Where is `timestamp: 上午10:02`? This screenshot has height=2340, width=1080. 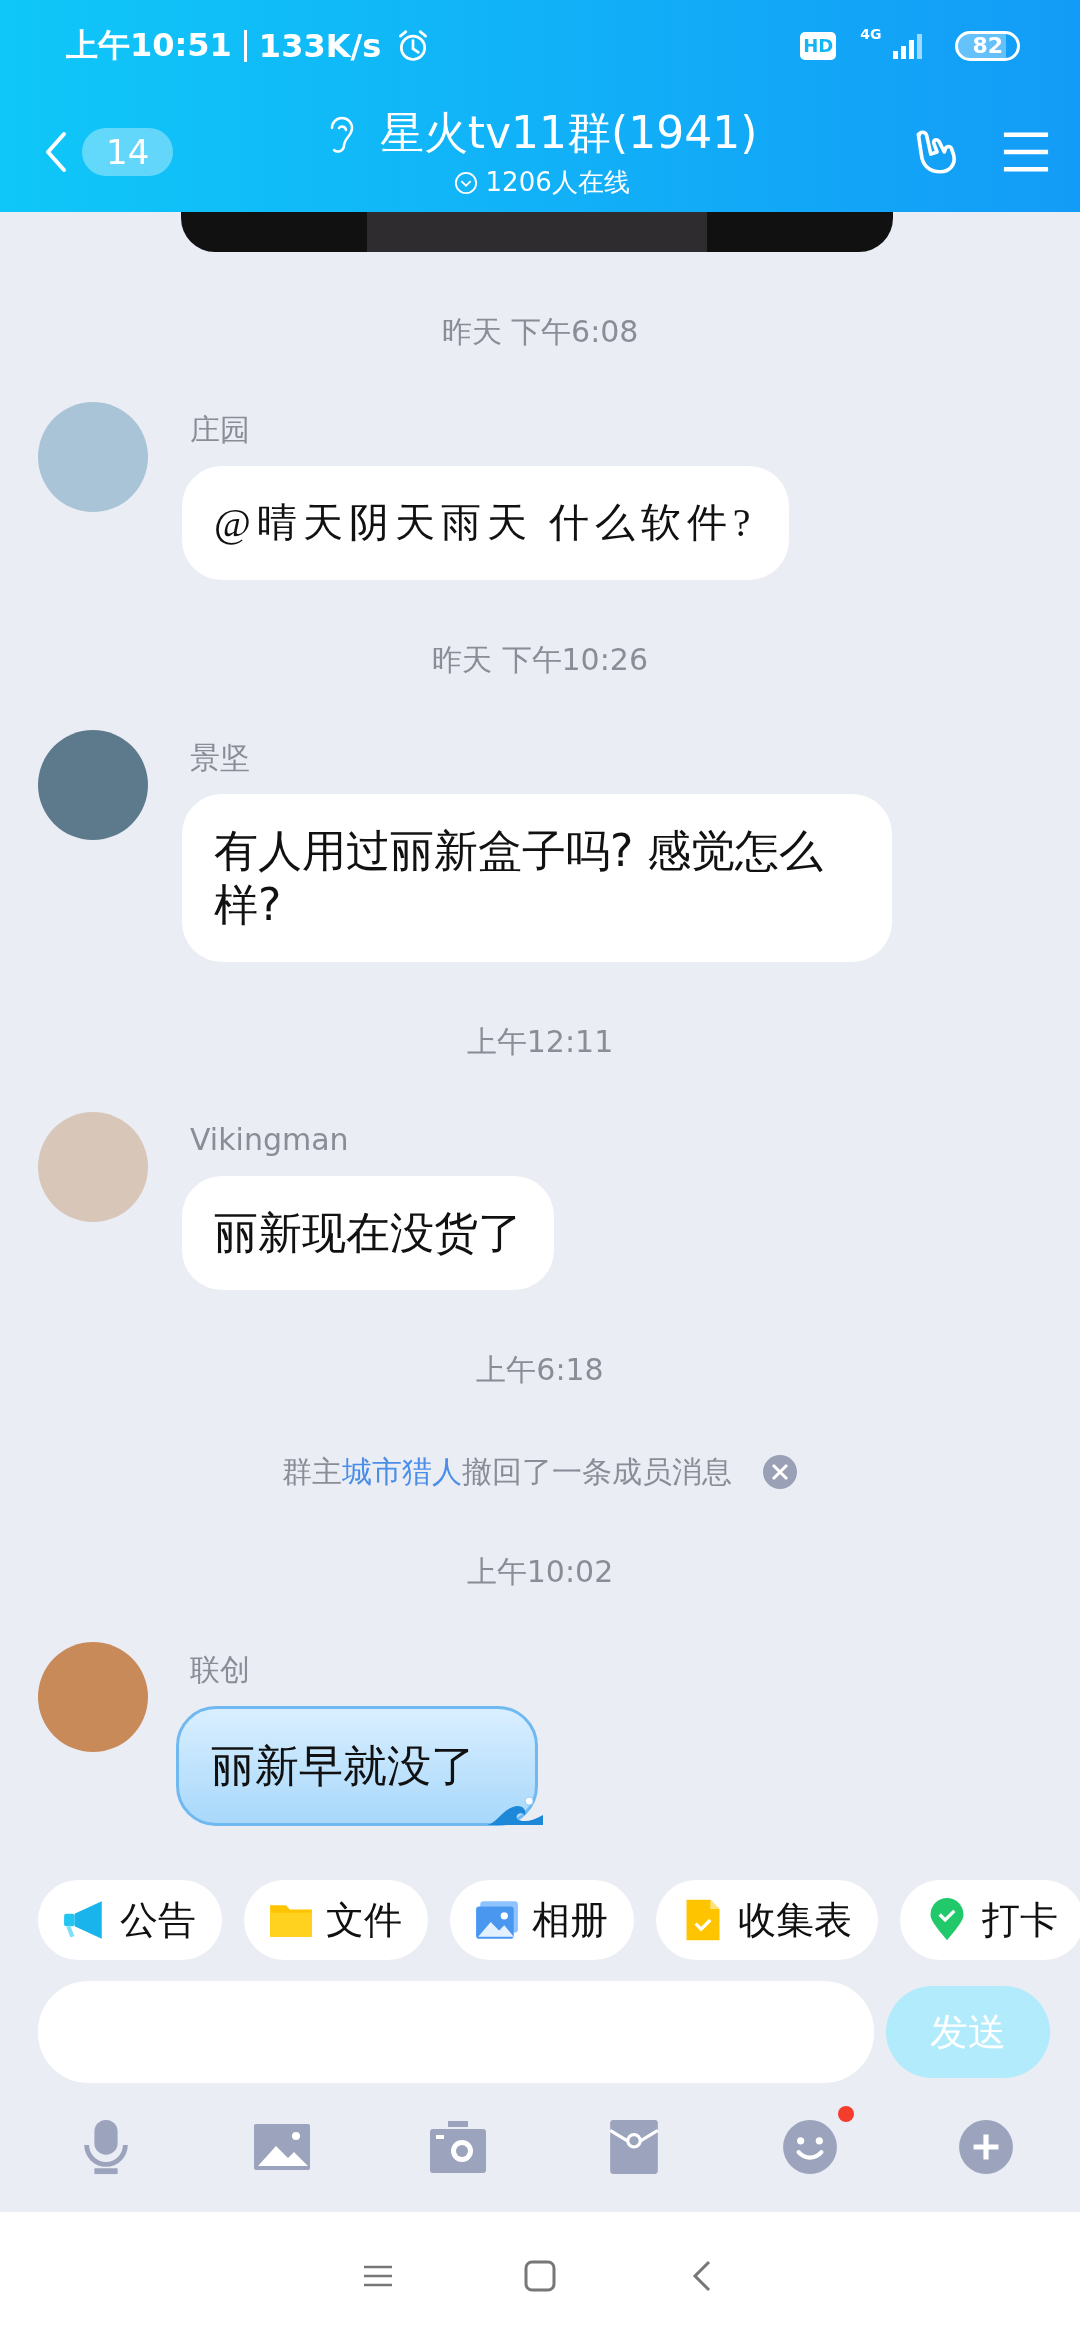 timestamp: 上午10:02 is located at coordinates (540, 1572).